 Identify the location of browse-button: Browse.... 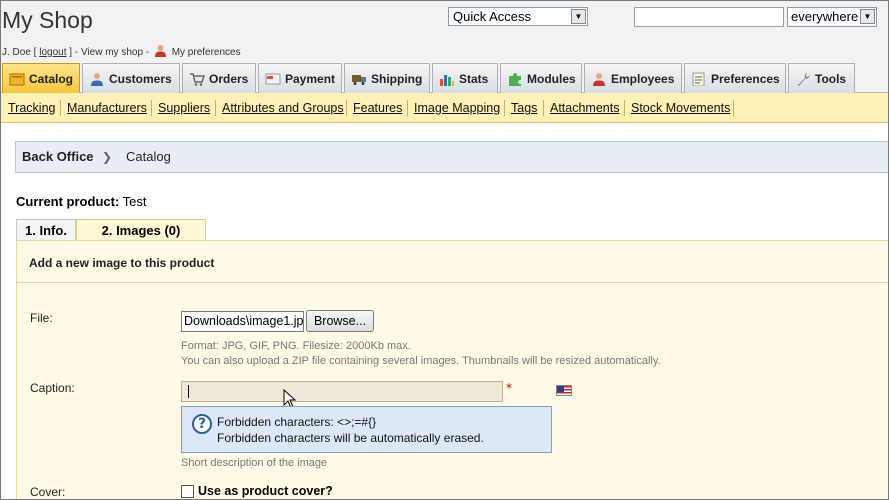
(340, 321).